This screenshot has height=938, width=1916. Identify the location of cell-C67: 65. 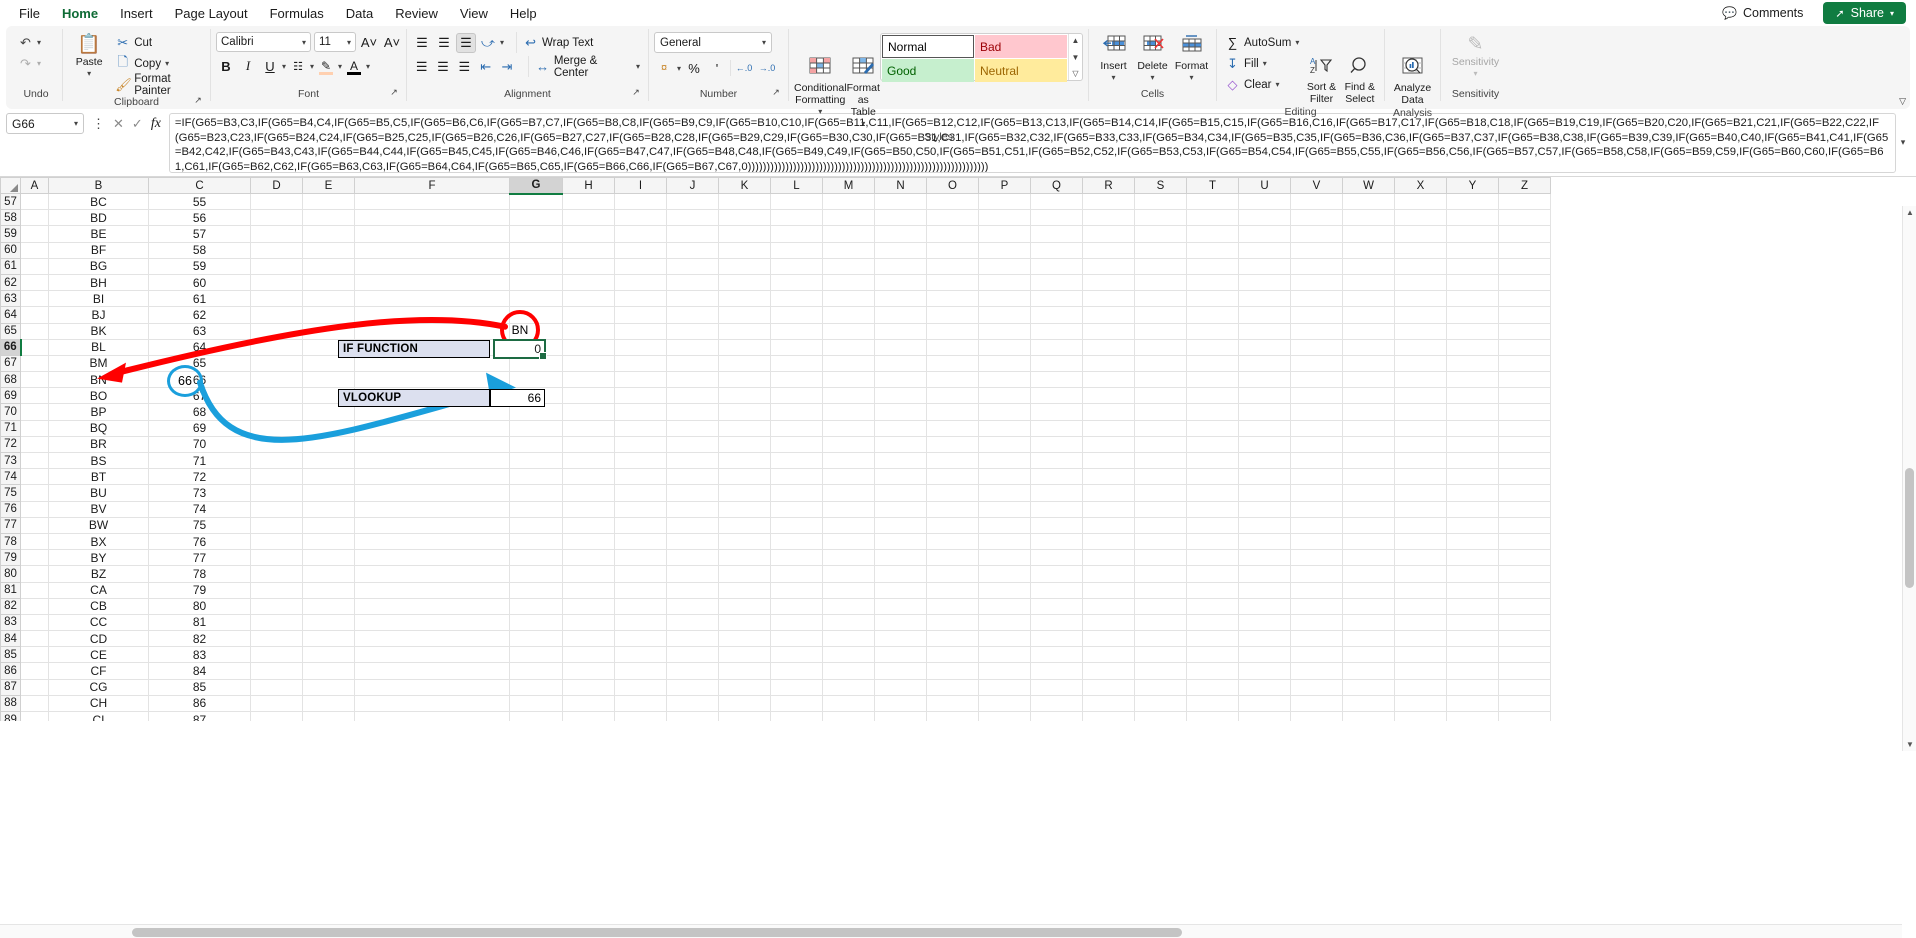
(199, 364).